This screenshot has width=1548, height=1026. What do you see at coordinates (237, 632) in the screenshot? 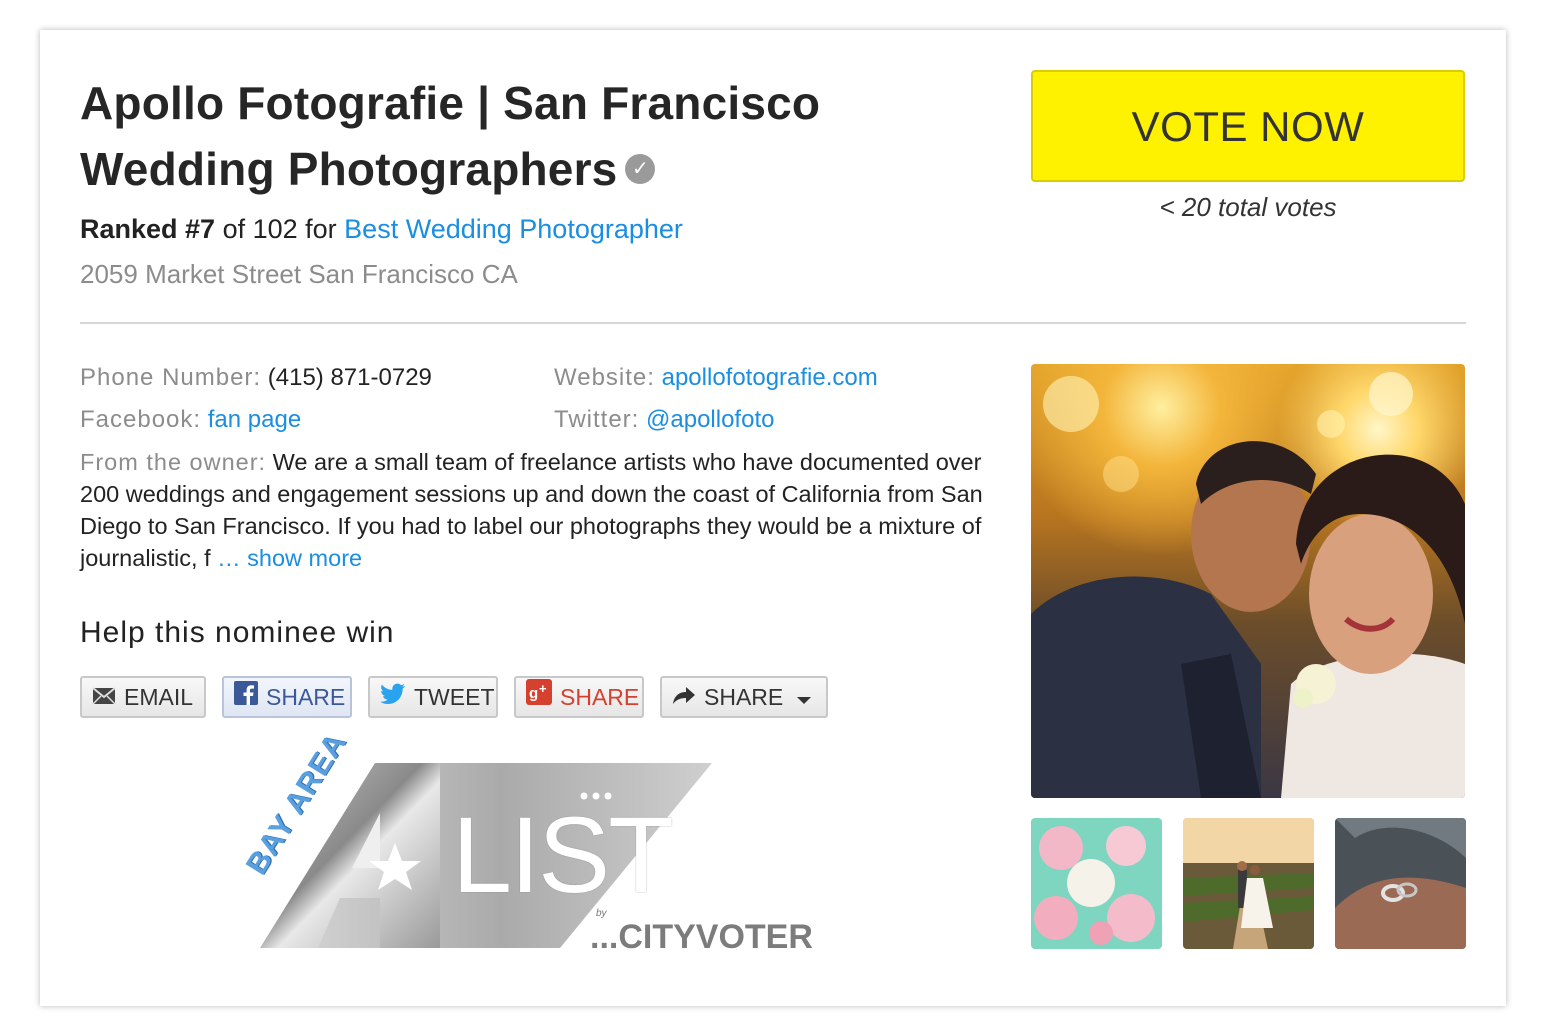
I see `help-heading: Help this nominee win` at bounding box center [237, 632].